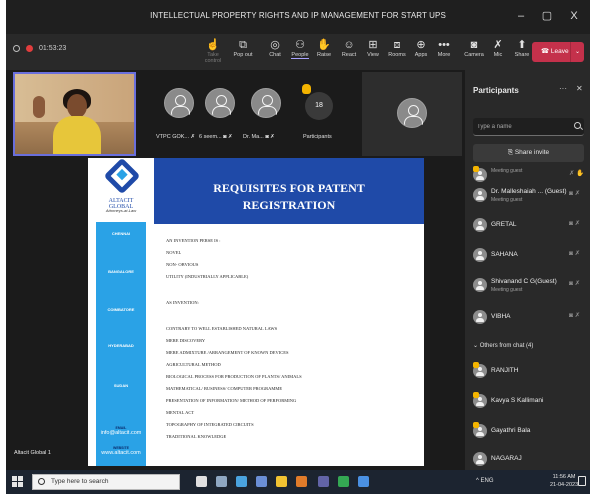 This screenshot has height=494, width=595. What do you see at coordinates (201, 481) in the screenshot?
I see `task-view-icon` at bounding box center [201, 481].